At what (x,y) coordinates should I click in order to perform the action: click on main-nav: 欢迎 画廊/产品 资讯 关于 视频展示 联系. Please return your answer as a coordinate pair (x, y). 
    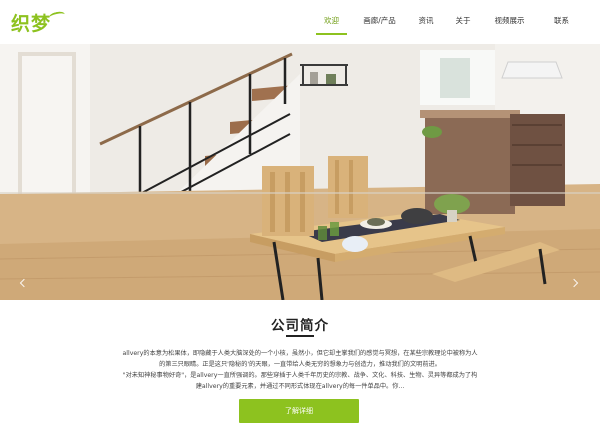
    Looking at the image, I should click on (447, 22).